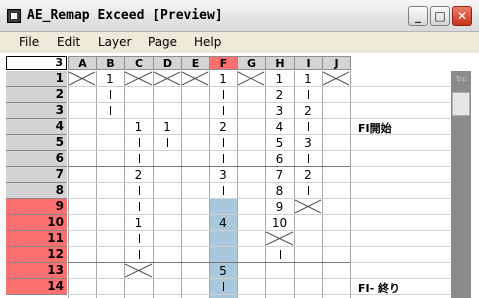 The height and width of the screenshot is (298, 479). What do you see at coordinates (36, 239) in the screenshot?
I see `row-header-11: 11` at bounding box center [36, 239].